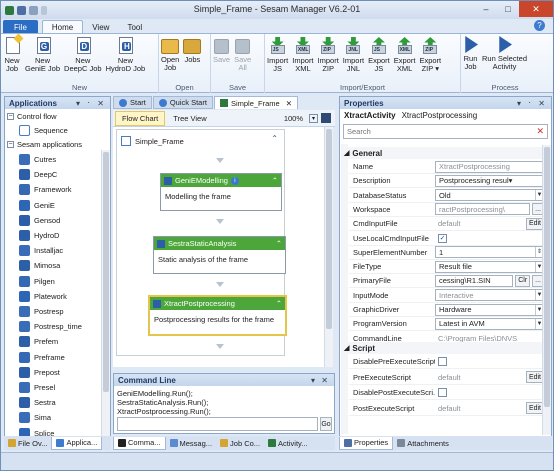 The image size is (554, 471). What do you see at coordinates (39, 235) in the screenshot?
I see `app-item-hydrod: HydroD` at bounding box center [39, 235].